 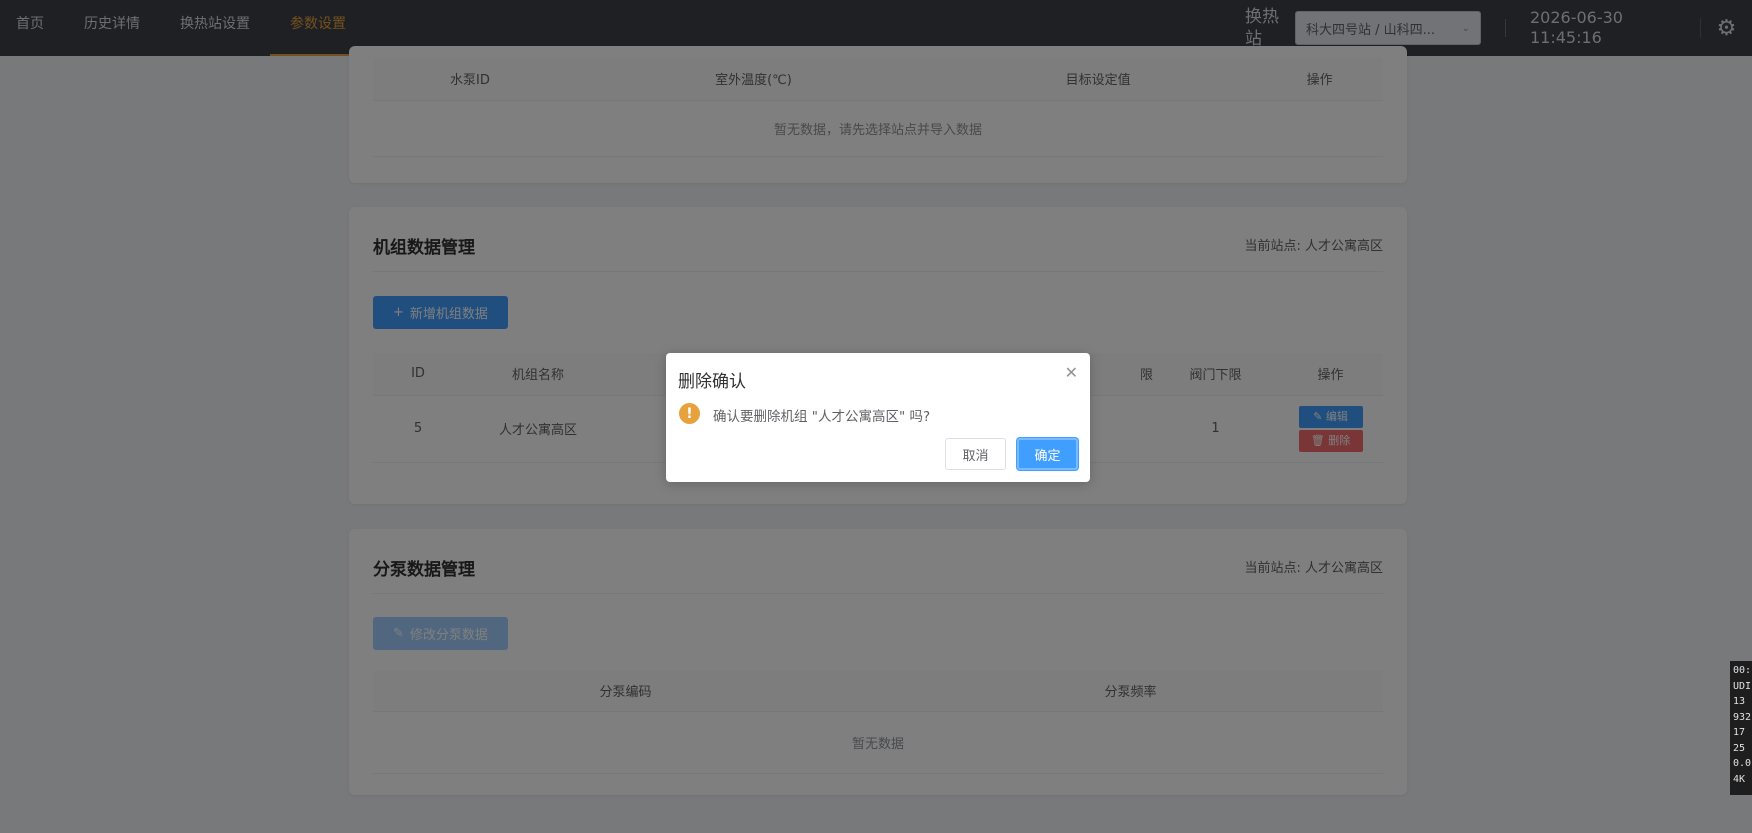 What do you see at coordinates (712, 382) in the screenshot?
I see `dialog-title: 删除确认` at bounding box center [712, 382].